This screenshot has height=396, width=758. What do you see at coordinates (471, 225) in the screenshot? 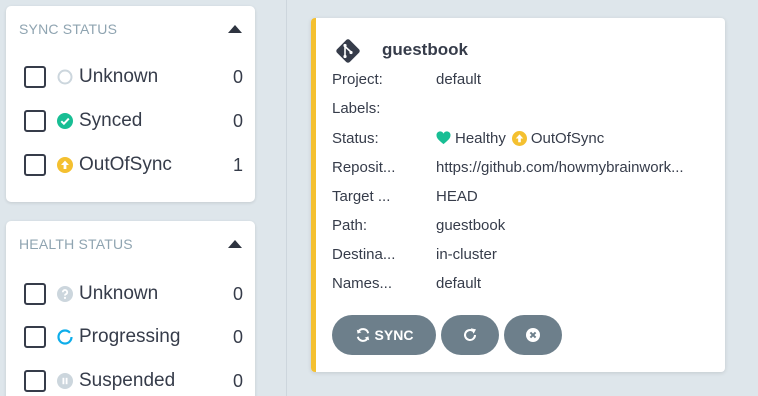
I see `field-value: guestbook` at bounding box center [471, 225].